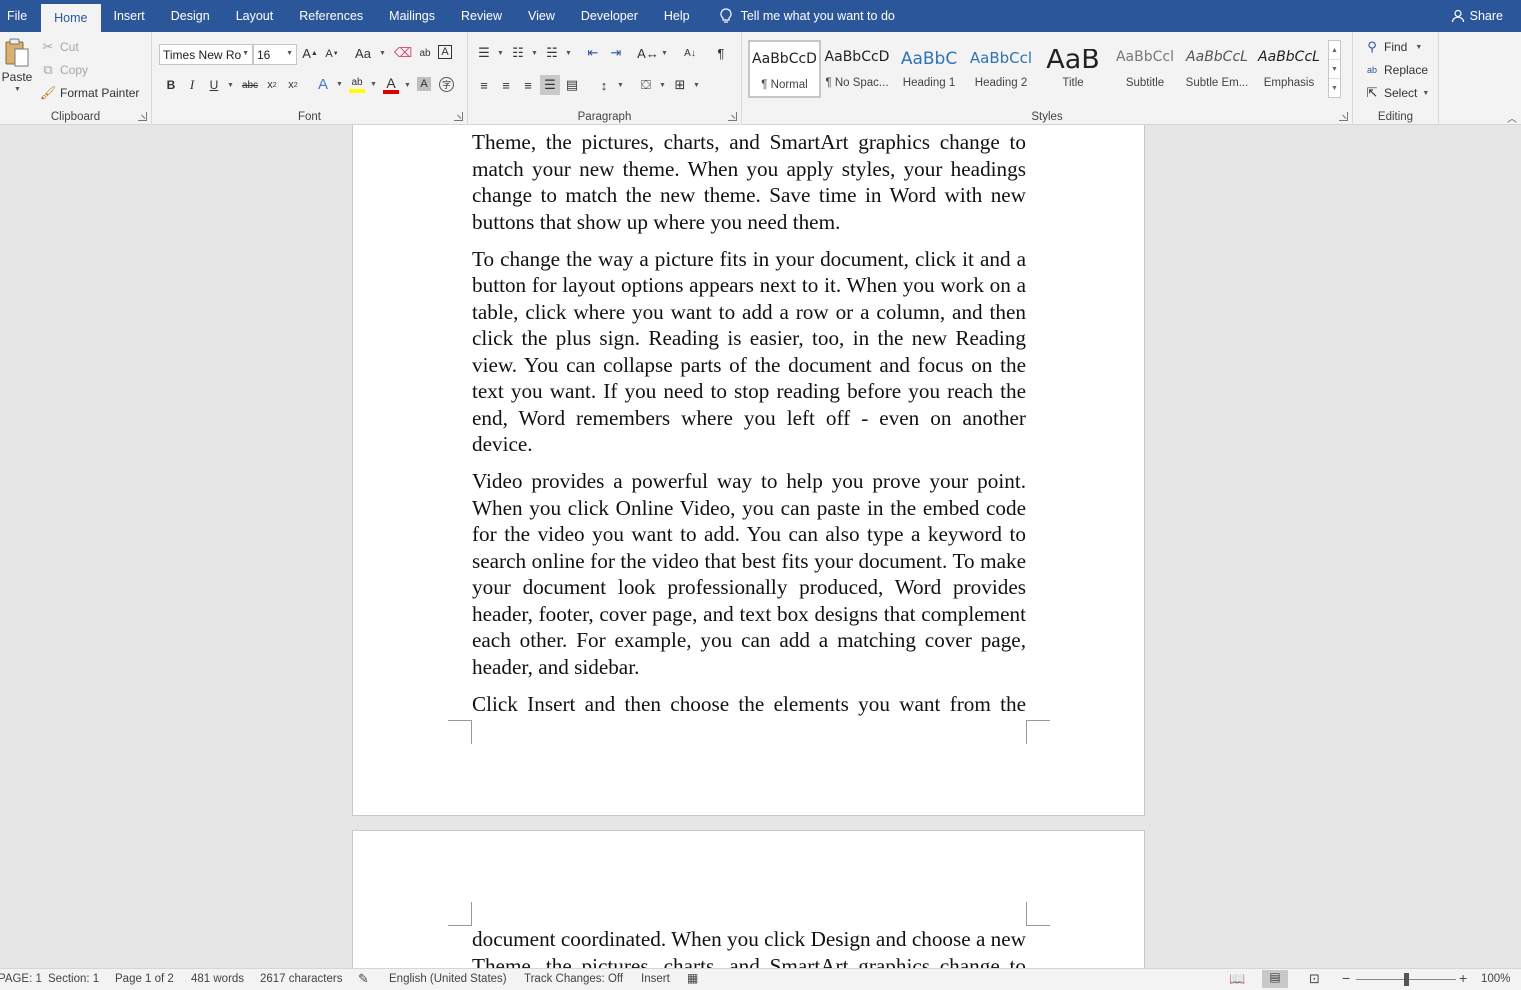 The image size is (1521, 990). Describe the element at coordinates (17, 65) in the screenshot. I see `paste-button: Paste ▼` at that location.